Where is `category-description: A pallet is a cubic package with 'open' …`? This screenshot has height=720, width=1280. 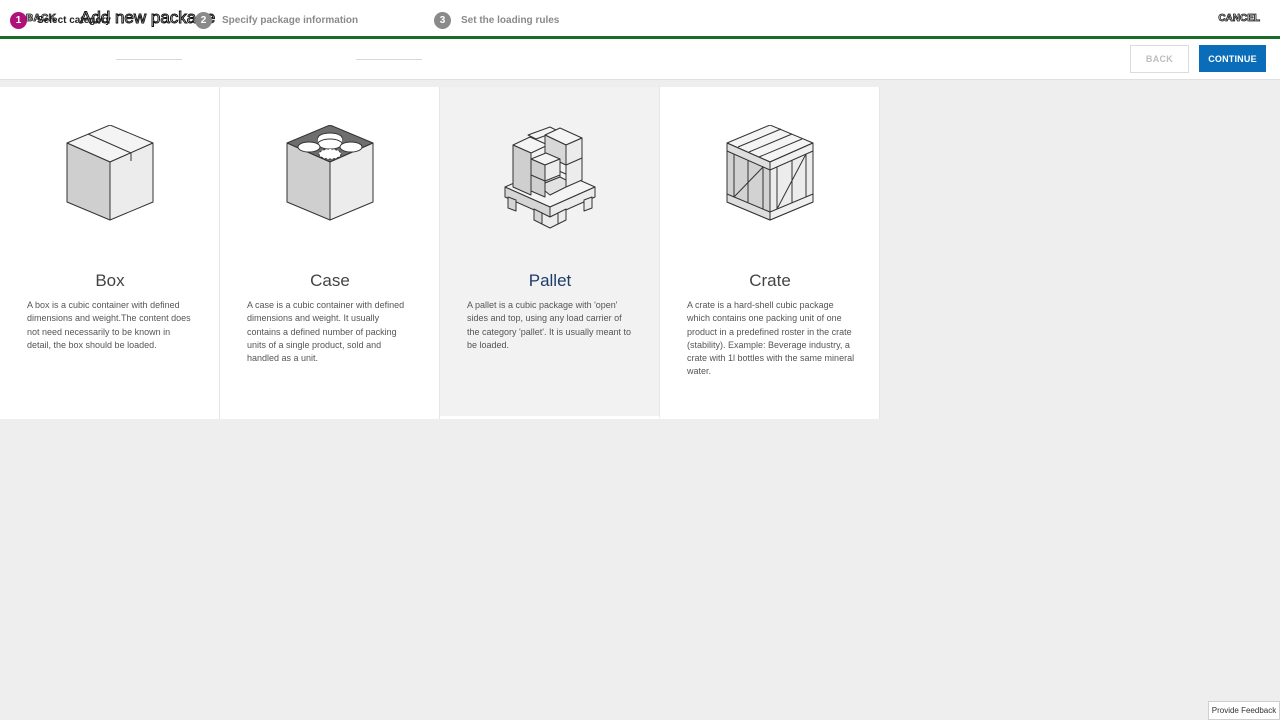 category-description: A pallet is a cubic package with 'open' … is located at coordinates (549, 325).